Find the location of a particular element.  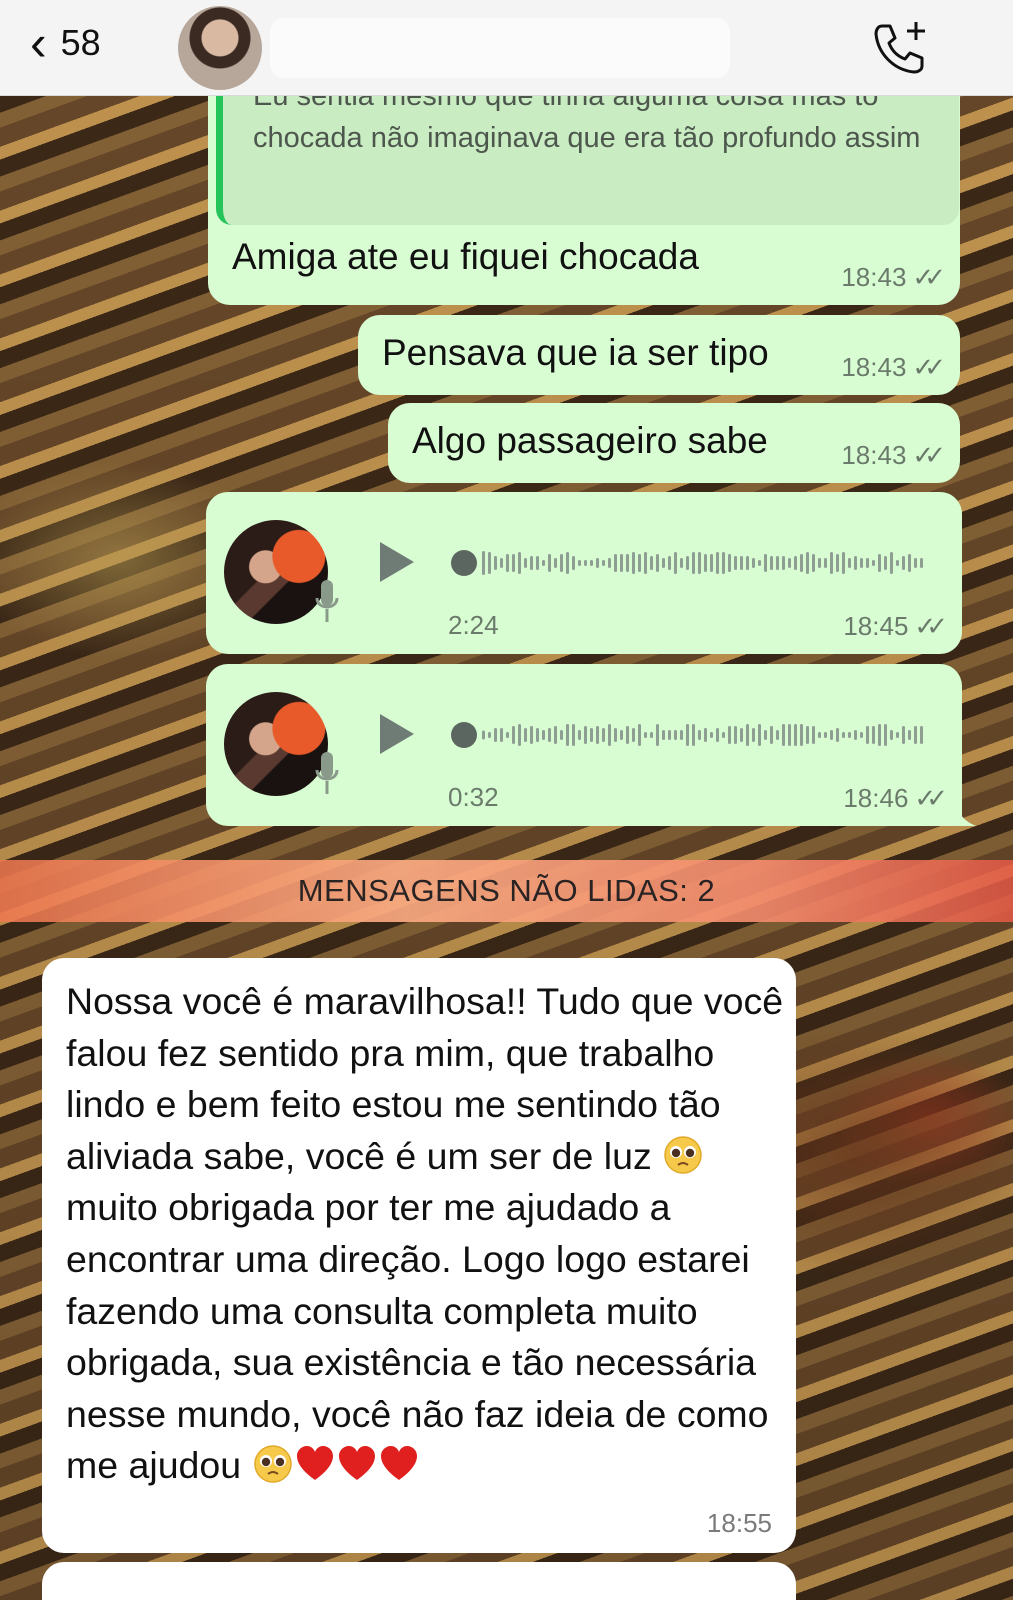

voice-duration: 0:32 is located at coordinates (473, 797).